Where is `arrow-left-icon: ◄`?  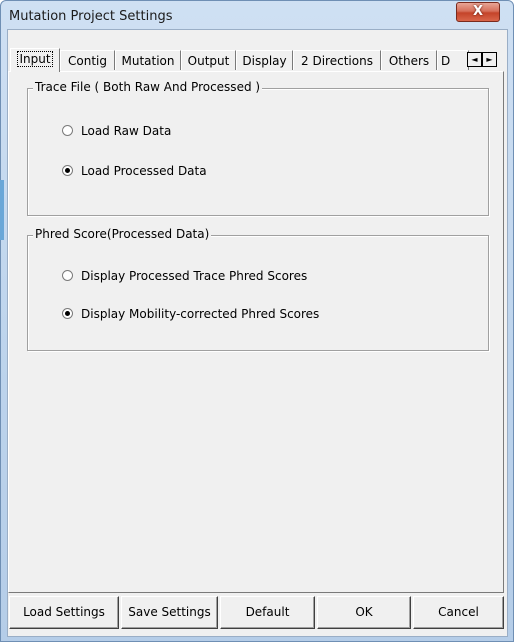 arrow-left-icon: ◄ is located at coordinates (474, 59).